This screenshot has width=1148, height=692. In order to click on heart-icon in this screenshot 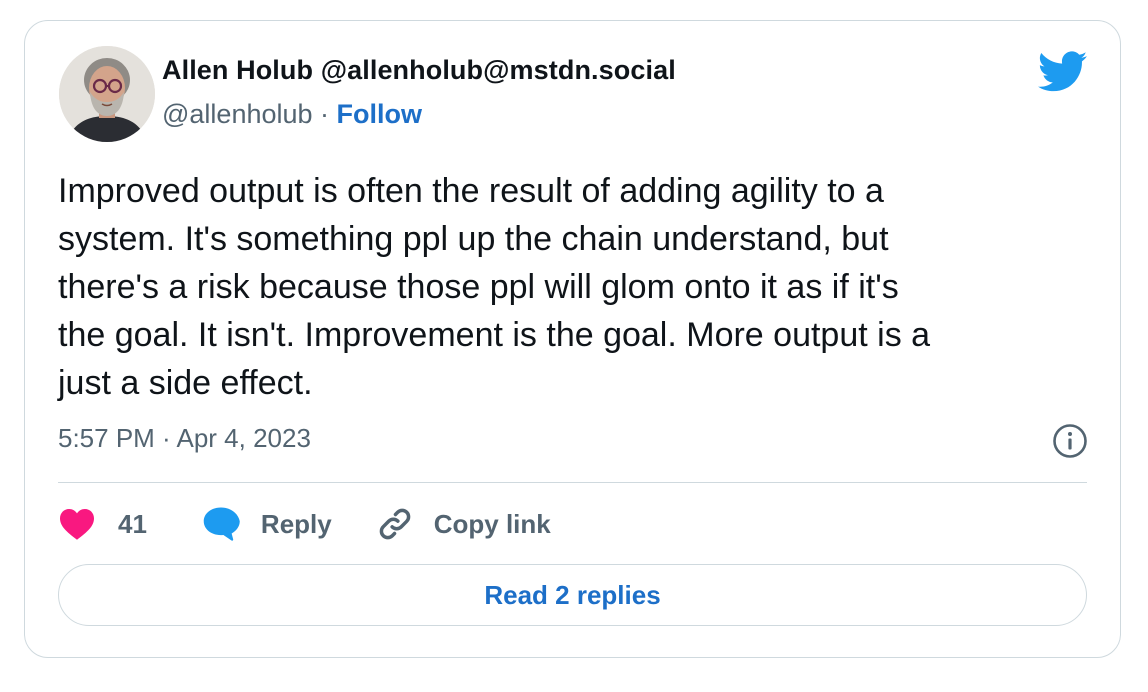, I will do `click(77, 524)`.